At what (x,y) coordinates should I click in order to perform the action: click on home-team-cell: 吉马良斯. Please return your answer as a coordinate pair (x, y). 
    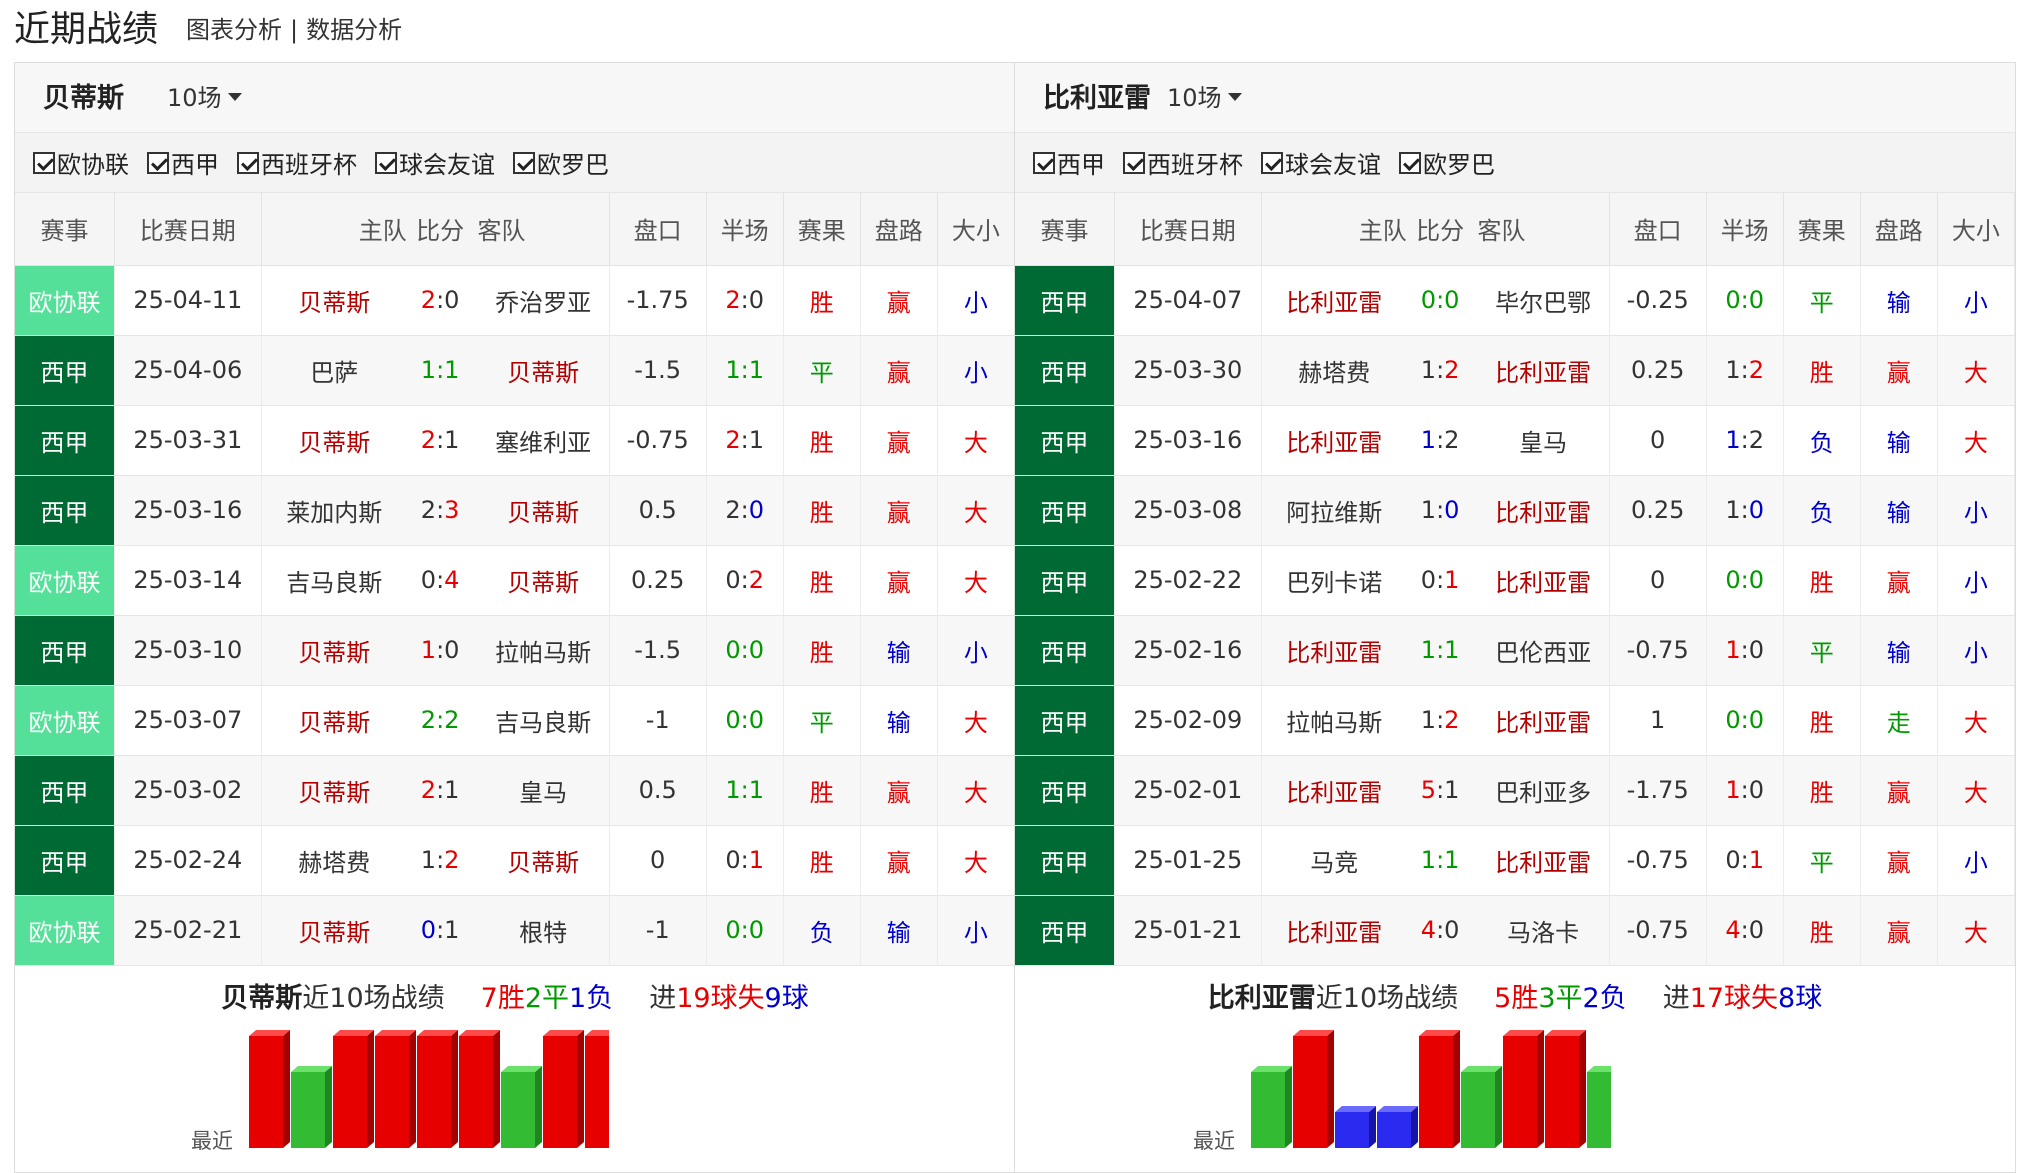
    Looking at the image, I should click on (337, 580).